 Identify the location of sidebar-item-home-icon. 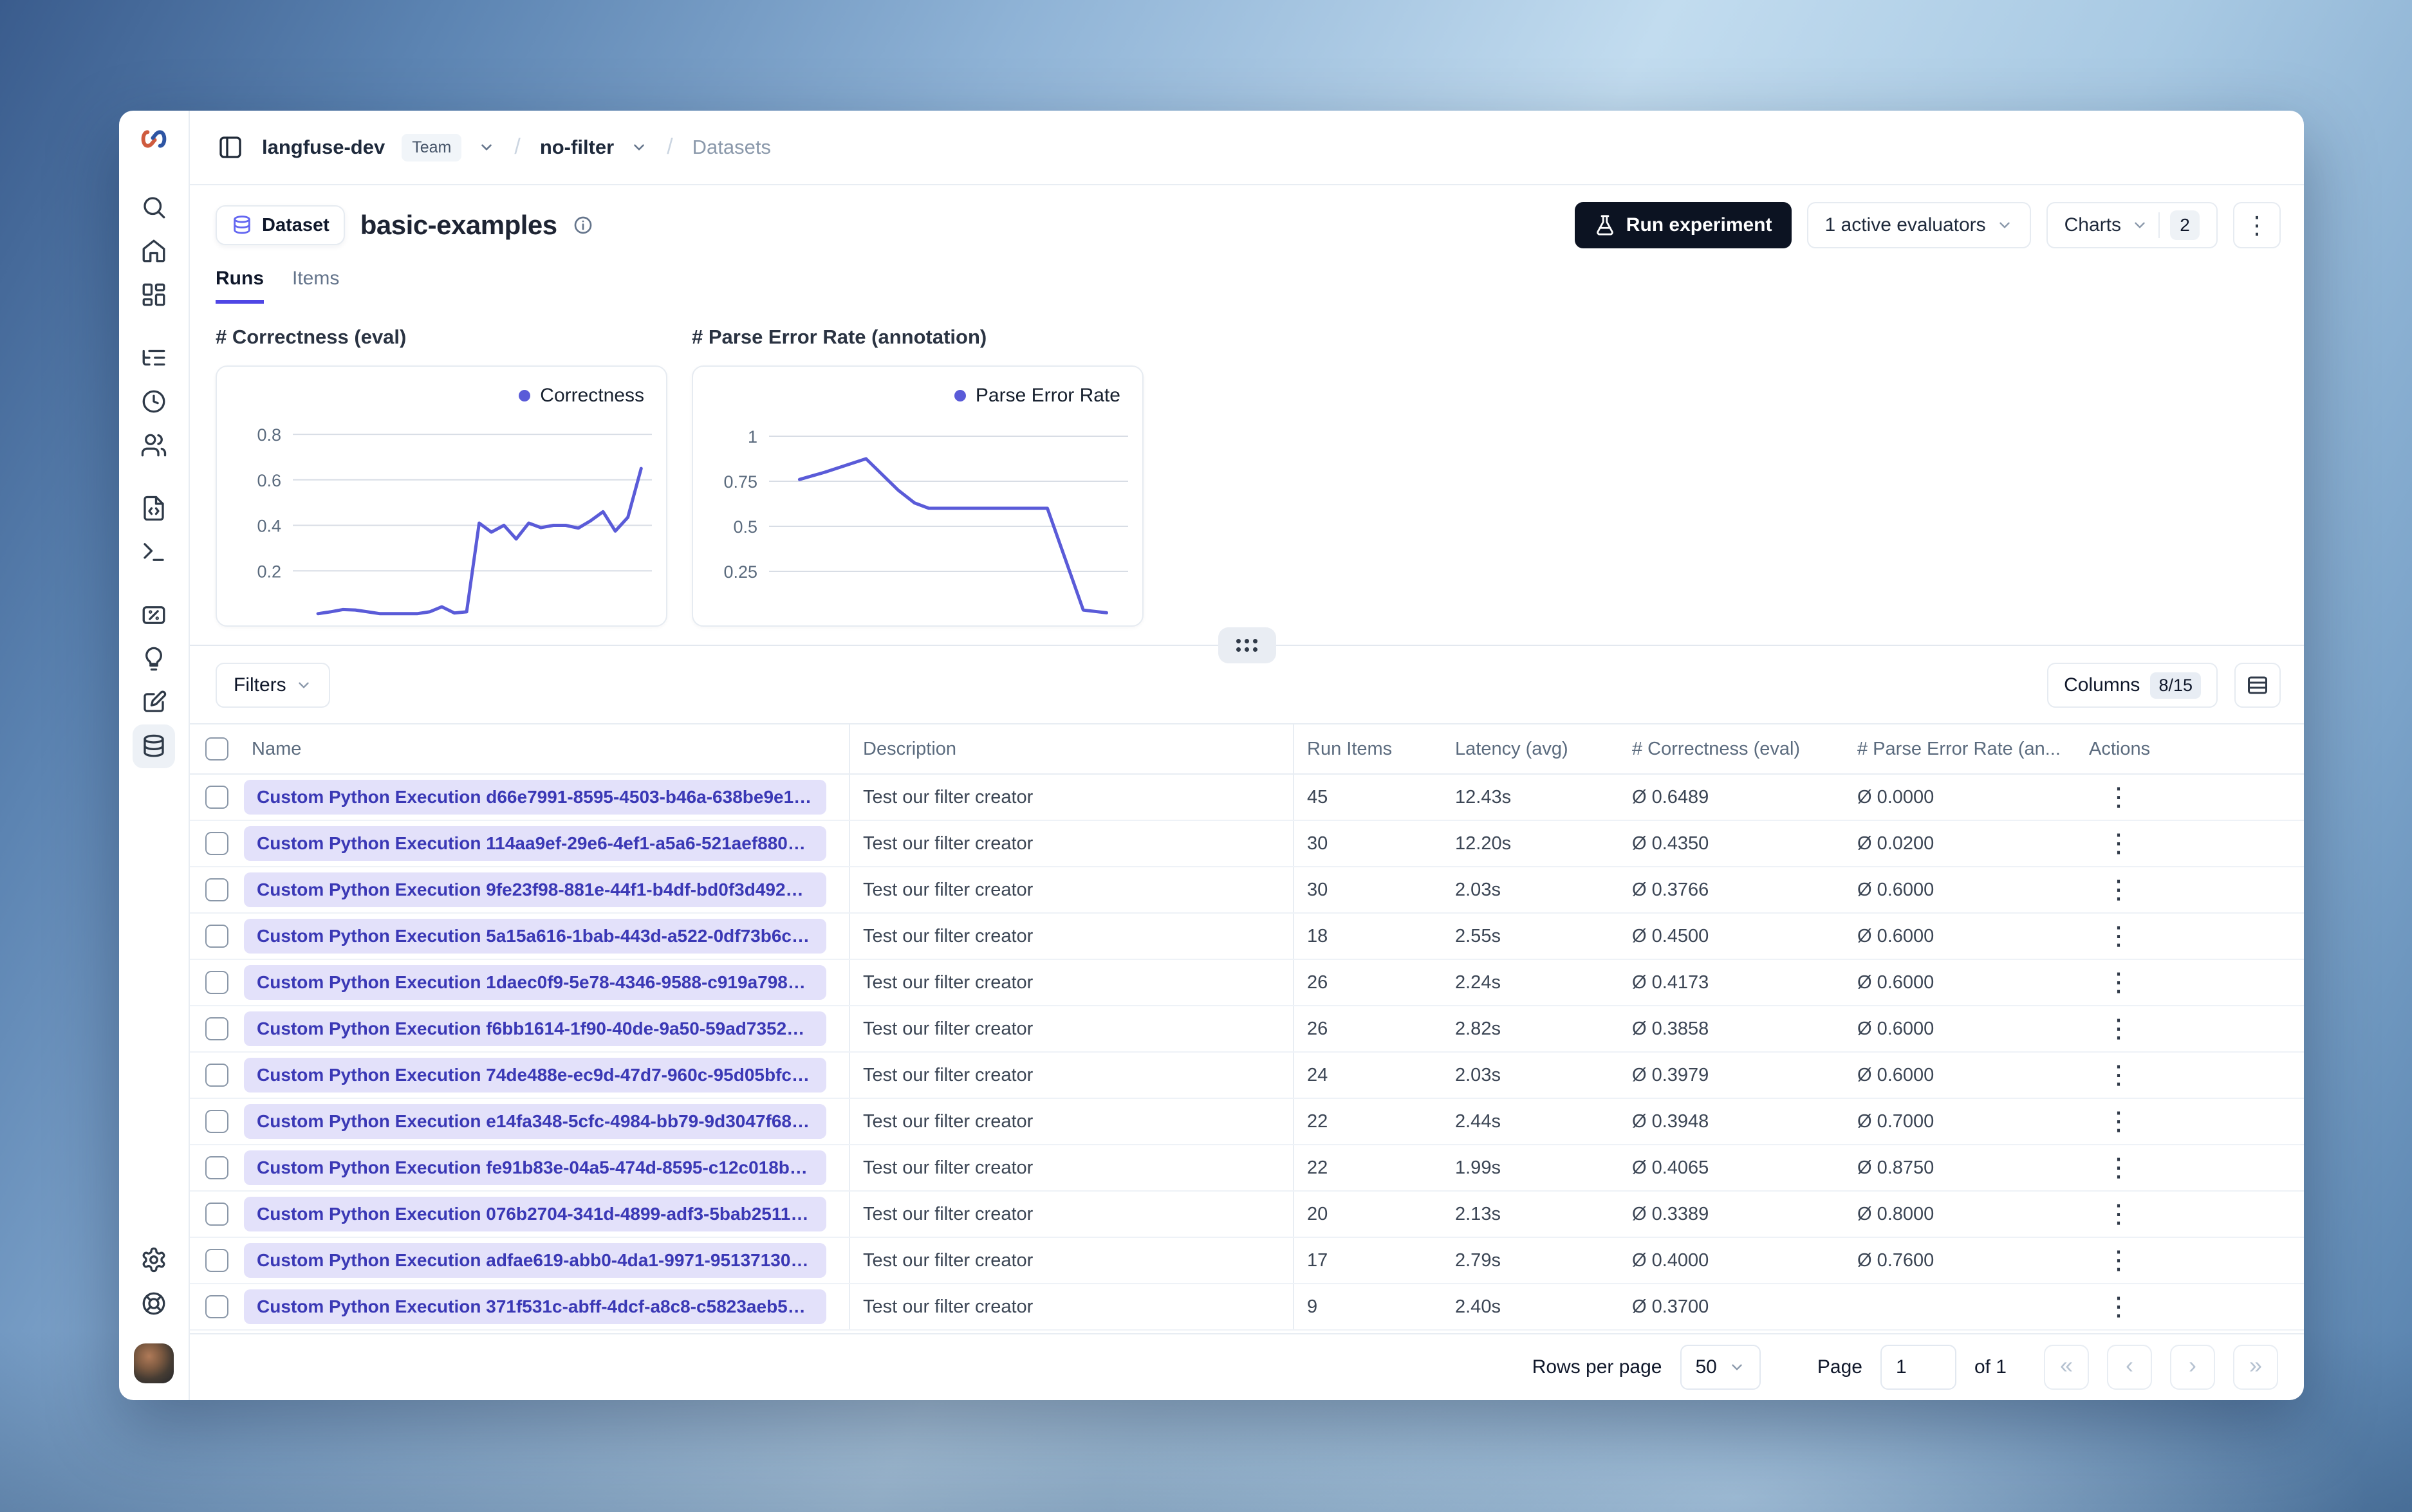
(154, 251).